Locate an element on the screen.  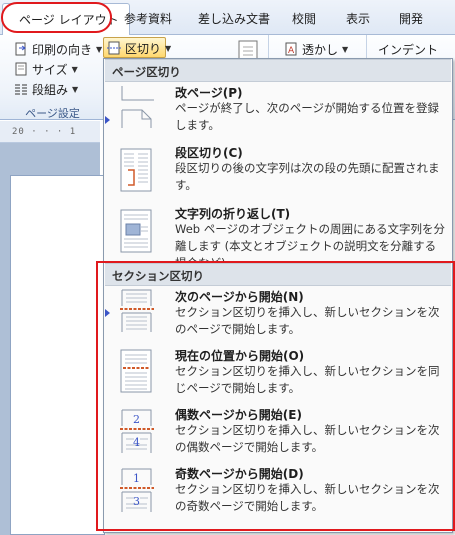
text-wrapping-break-icon is located at coordinates (137, 231).